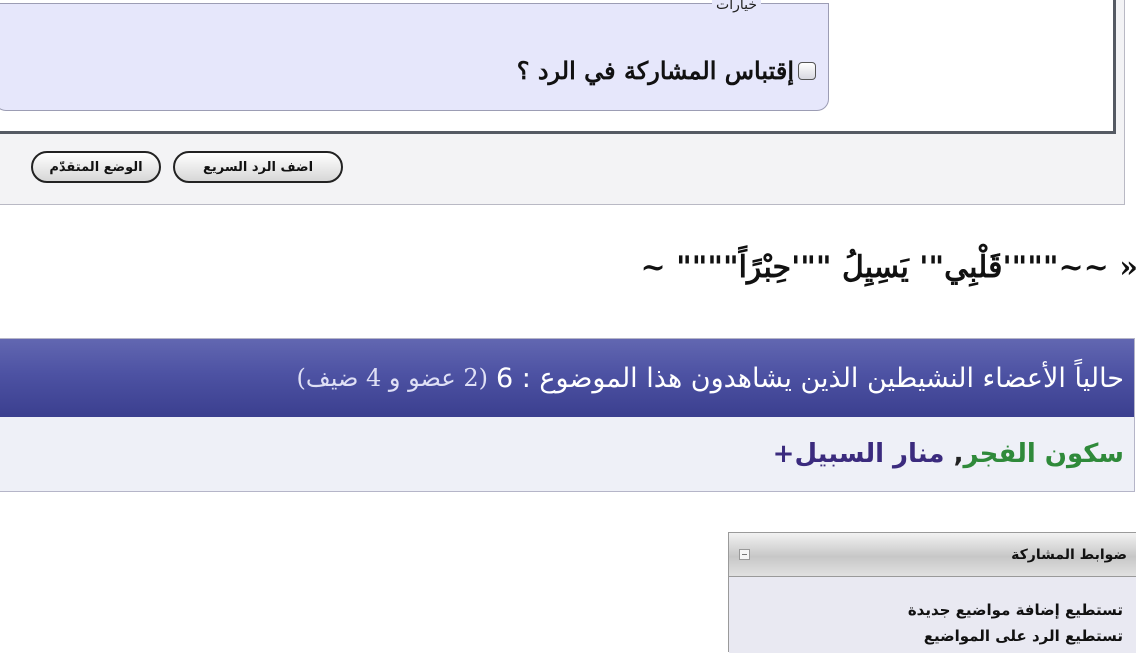 This screenshot has height=653, width=1136. Describe the element at coordinates (926, 610) in the screenshot. I see `rule-item: تستطيع إضافة مواضيع جديدة` at that location.